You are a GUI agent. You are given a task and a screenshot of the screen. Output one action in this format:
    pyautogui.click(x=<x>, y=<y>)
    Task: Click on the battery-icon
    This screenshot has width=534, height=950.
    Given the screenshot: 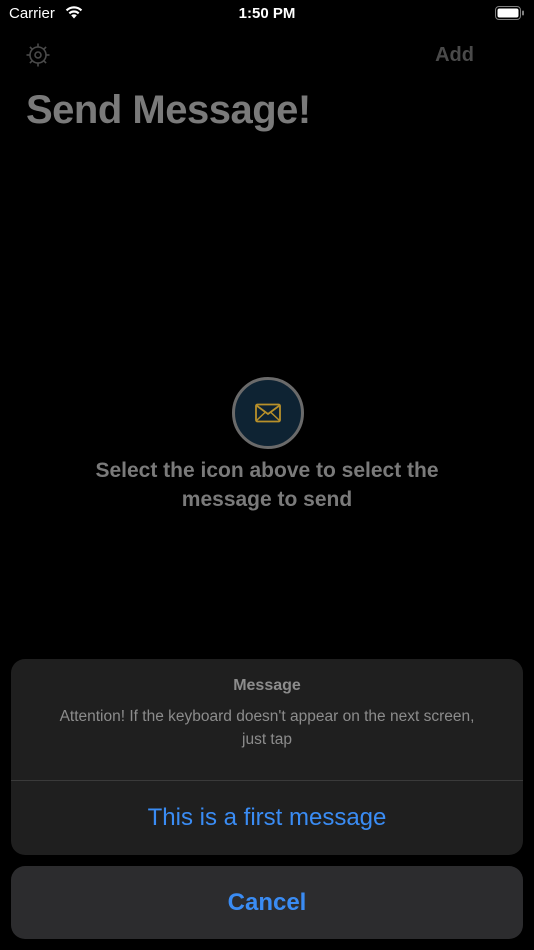 What is the action you would take?
    pyautogui.click(x=509, y=13)
    